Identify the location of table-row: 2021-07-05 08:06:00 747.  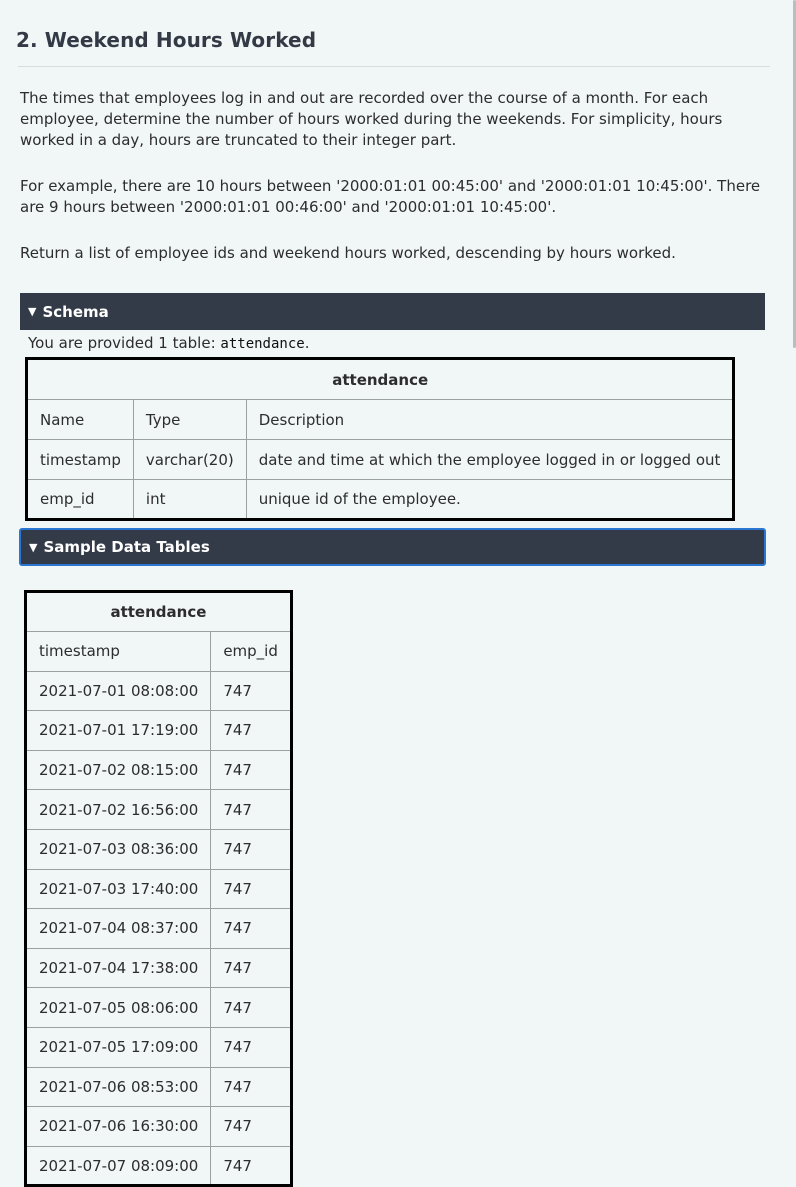
(158, 1007).